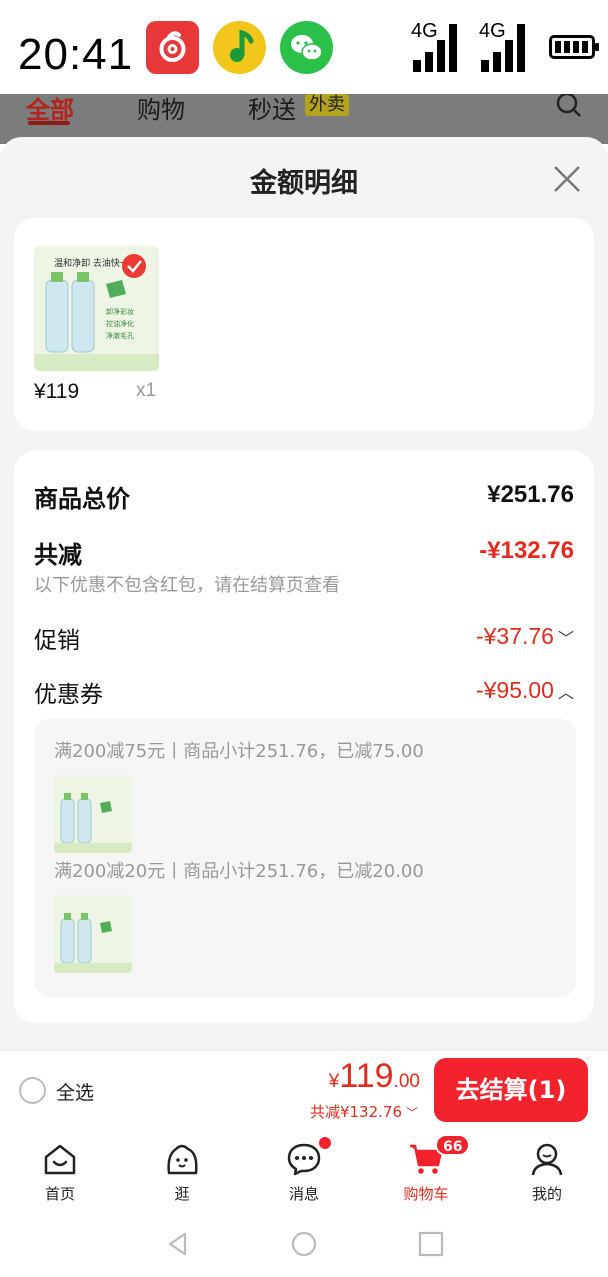 This screenshot has width=608, height=1277. I want to click on total-price-label: 商品总价, so click(82, 499).